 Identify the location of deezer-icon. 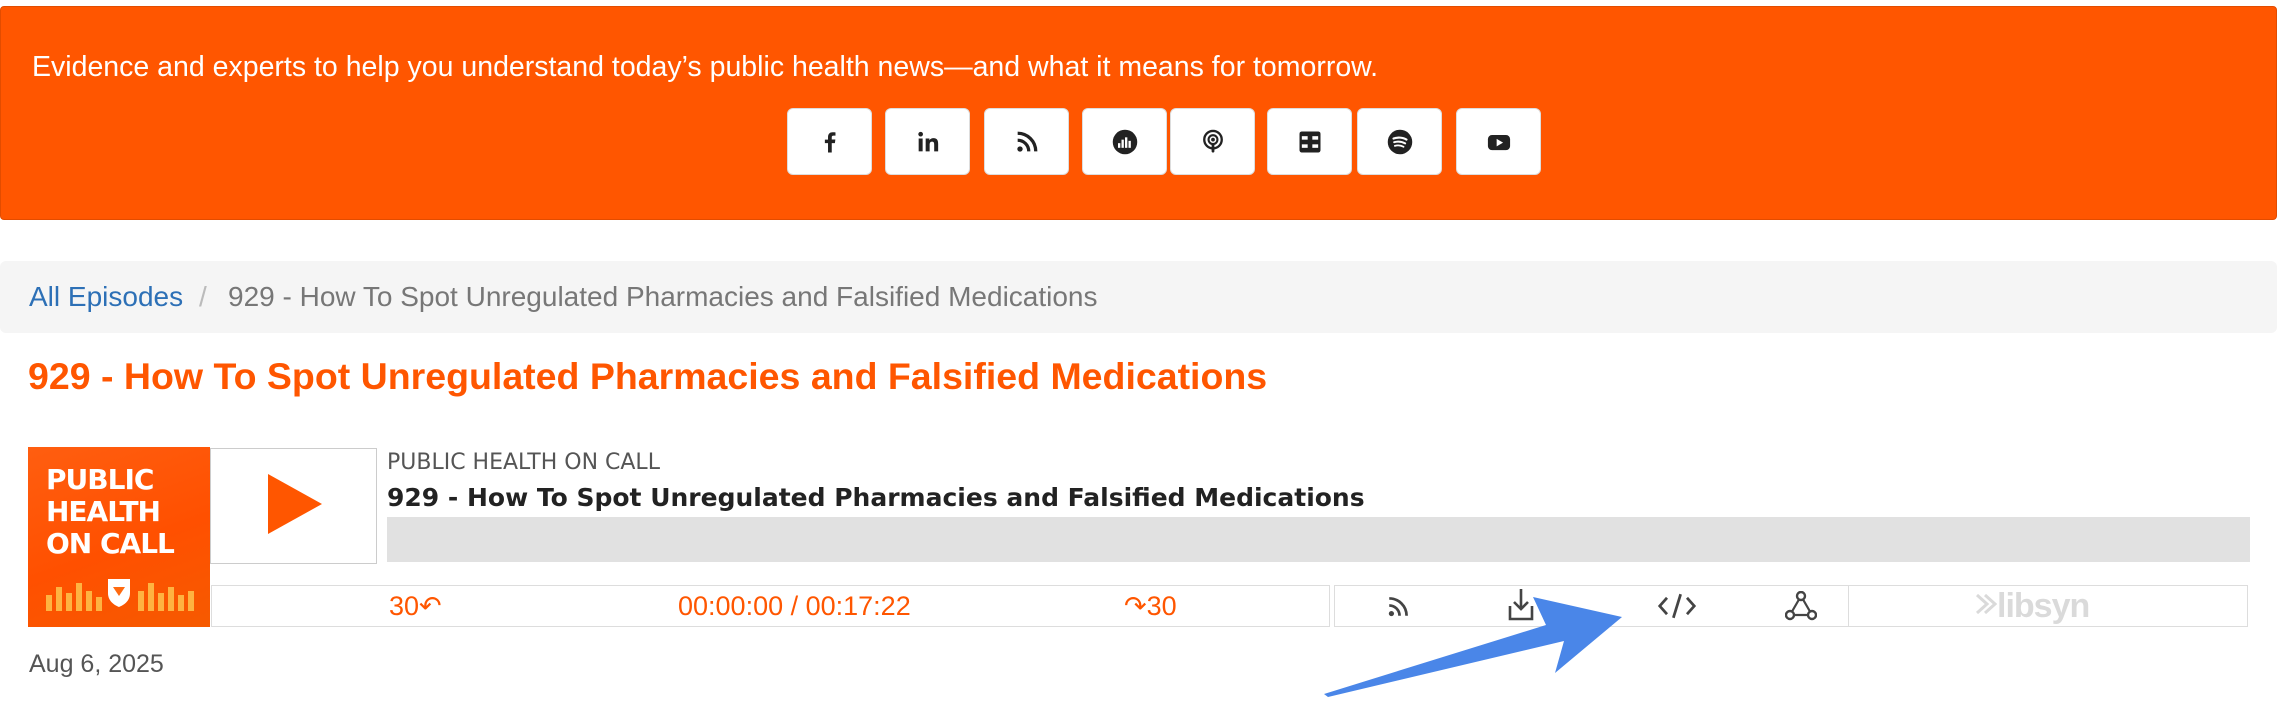
(1125, 142).